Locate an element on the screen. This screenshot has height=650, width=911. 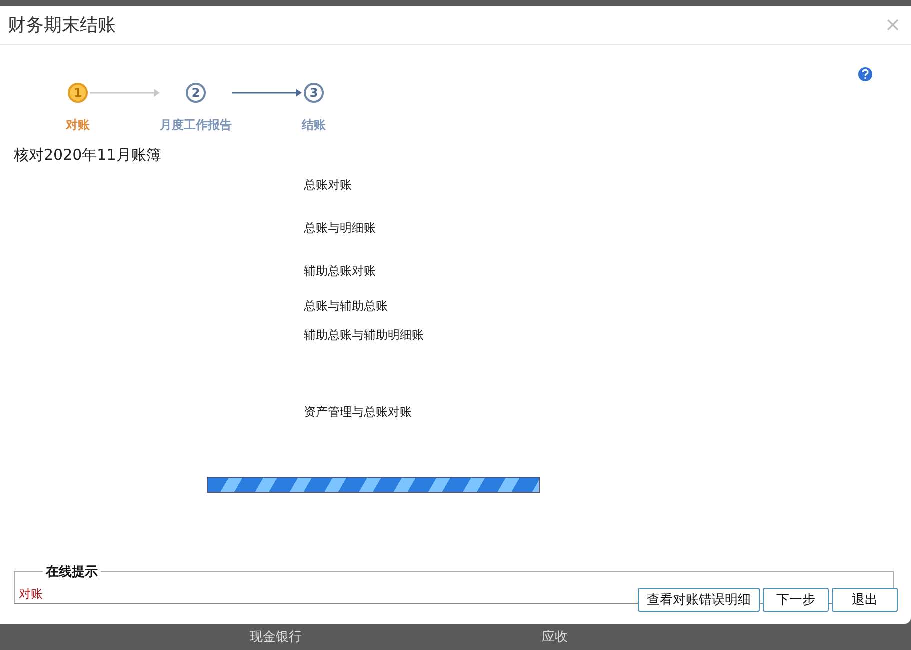
step-label: 月度工作报告 is located at coordinates (196, 125).